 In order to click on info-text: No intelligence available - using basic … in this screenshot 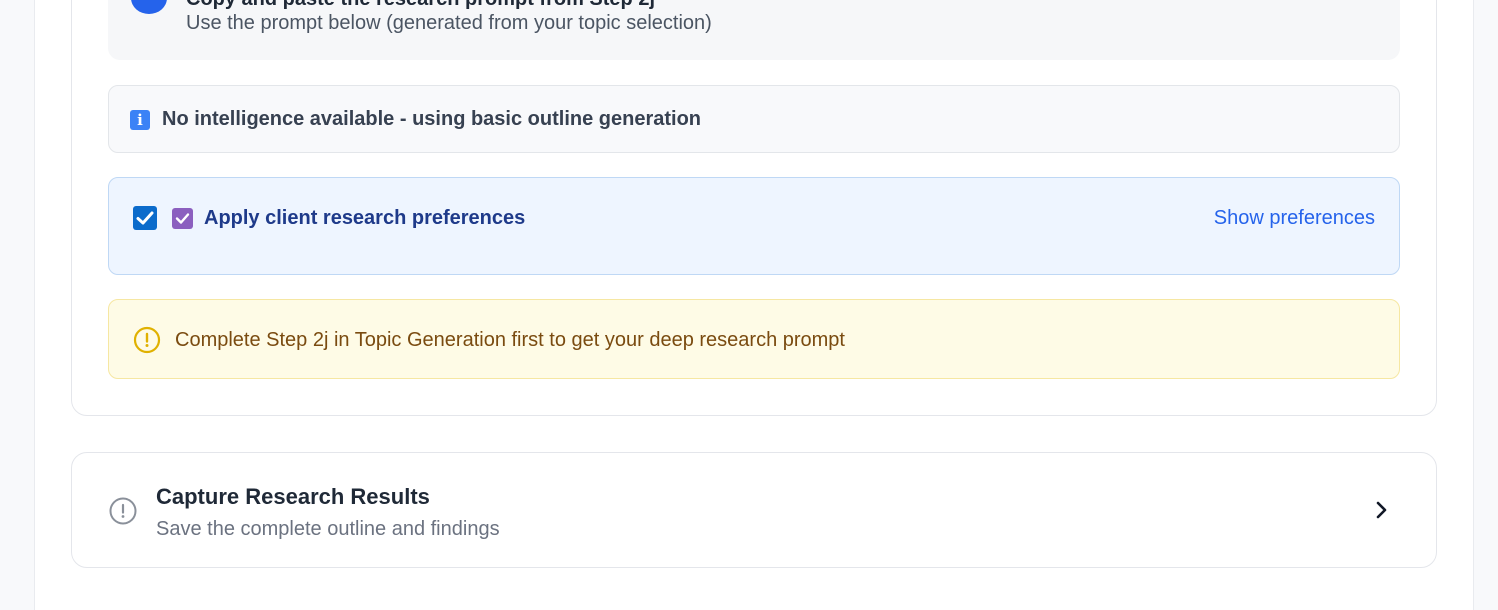, I will do `click(432, 119)`.